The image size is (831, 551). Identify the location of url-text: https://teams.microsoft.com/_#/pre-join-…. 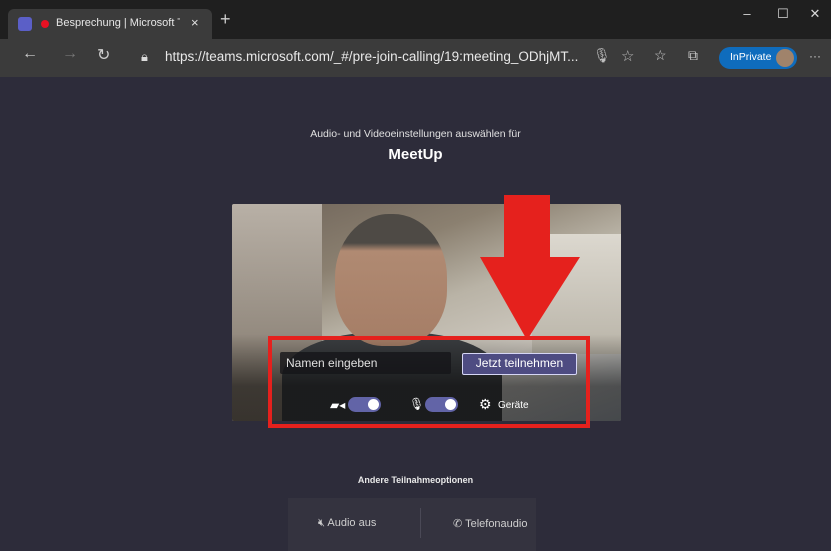
(371, 56).